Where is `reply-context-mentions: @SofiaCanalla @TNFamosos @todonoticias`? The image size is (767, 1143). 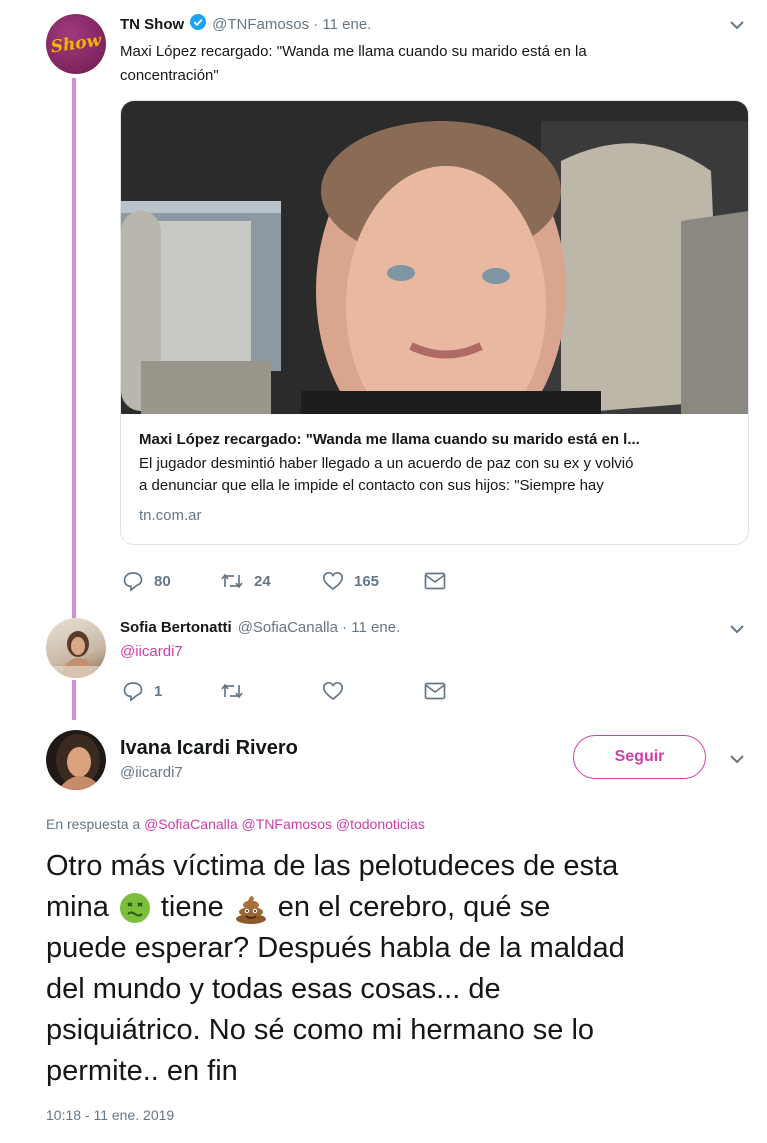 reply-context-mentions: @SofiaCanalla @TNFamosos @todonoticias is located at coordinates (284, 824).